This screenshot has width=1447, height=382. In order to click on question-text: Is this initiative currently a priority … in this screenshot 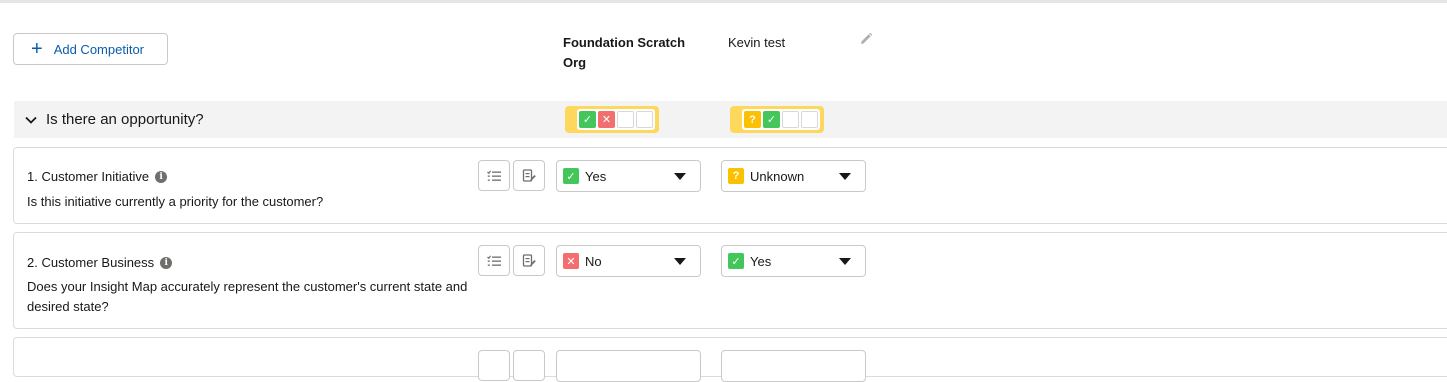, I will do `click(175, 201)`.